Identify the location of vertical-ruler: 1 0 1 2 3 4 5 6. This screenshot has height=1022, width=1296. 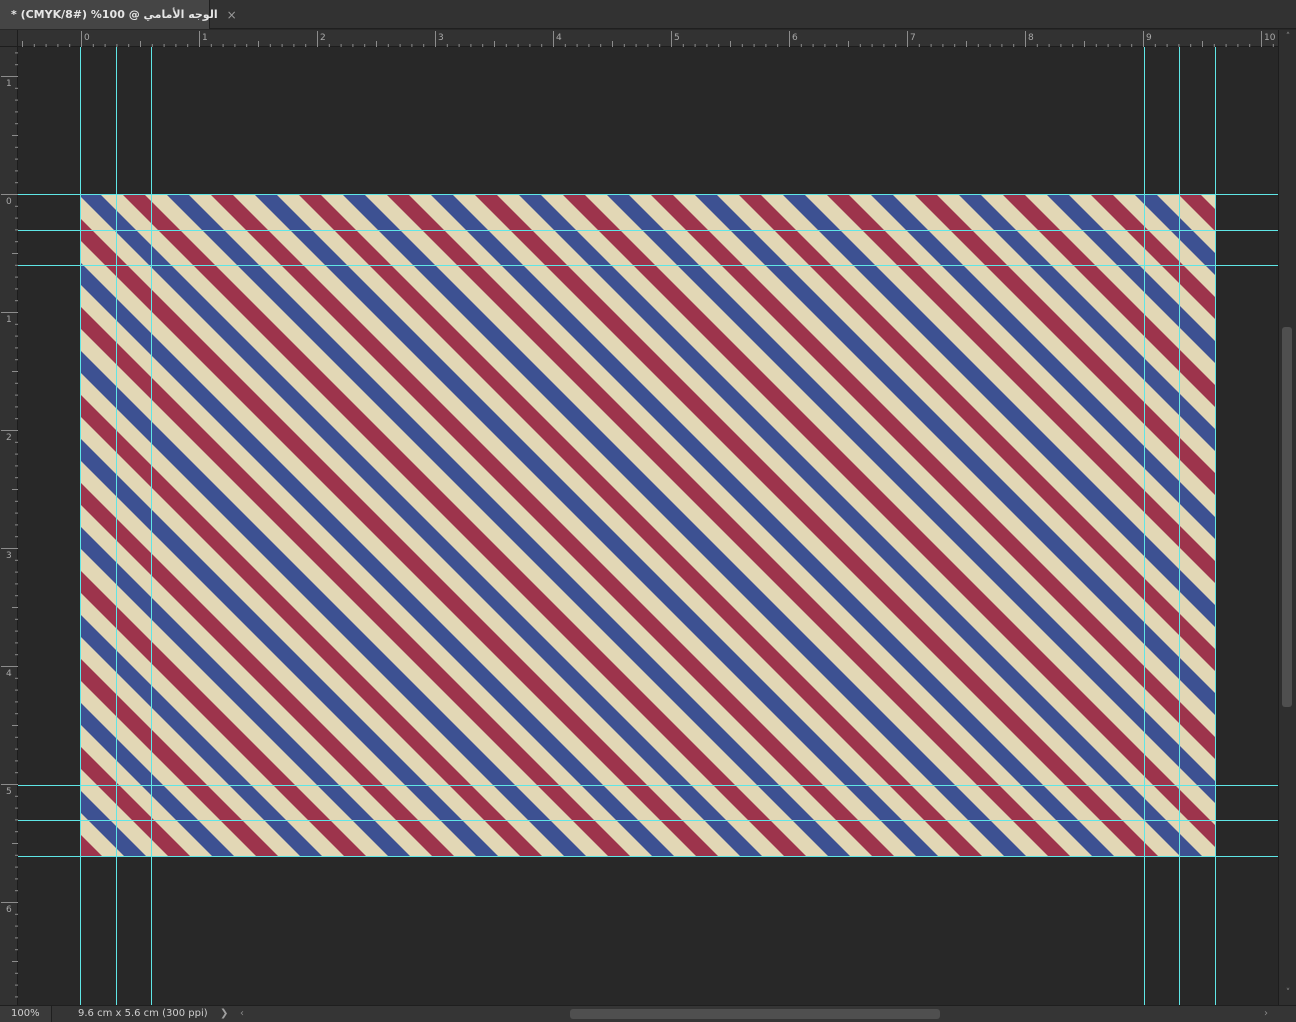
(9, 526).